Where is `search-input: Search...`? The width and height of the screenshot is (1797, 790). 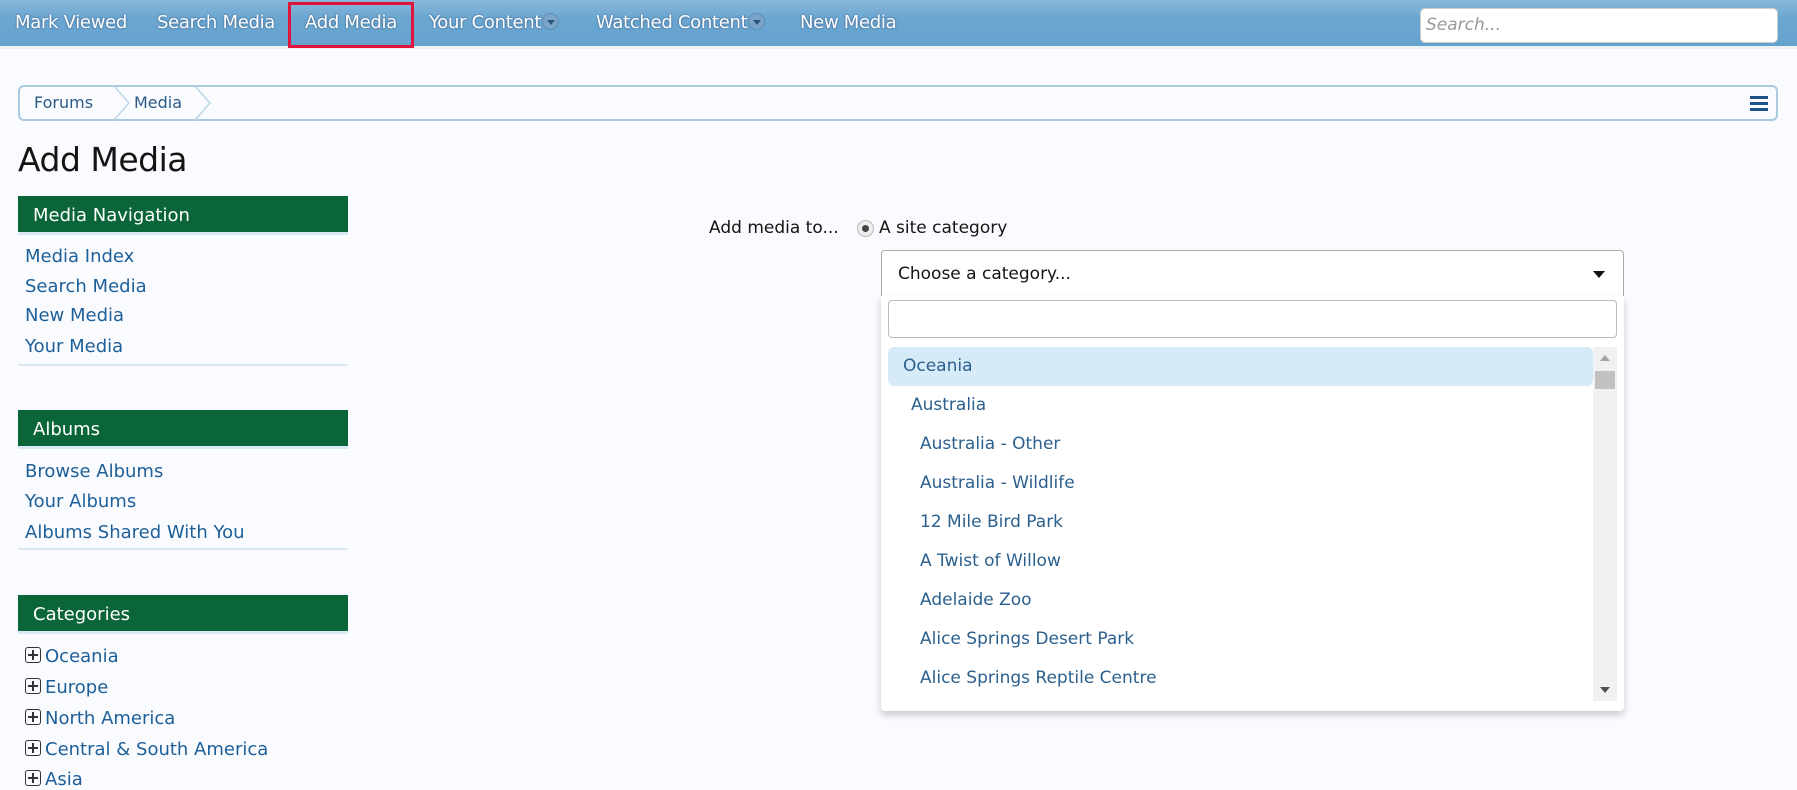 search-input: Search... is located at coordinates (1599, 25).